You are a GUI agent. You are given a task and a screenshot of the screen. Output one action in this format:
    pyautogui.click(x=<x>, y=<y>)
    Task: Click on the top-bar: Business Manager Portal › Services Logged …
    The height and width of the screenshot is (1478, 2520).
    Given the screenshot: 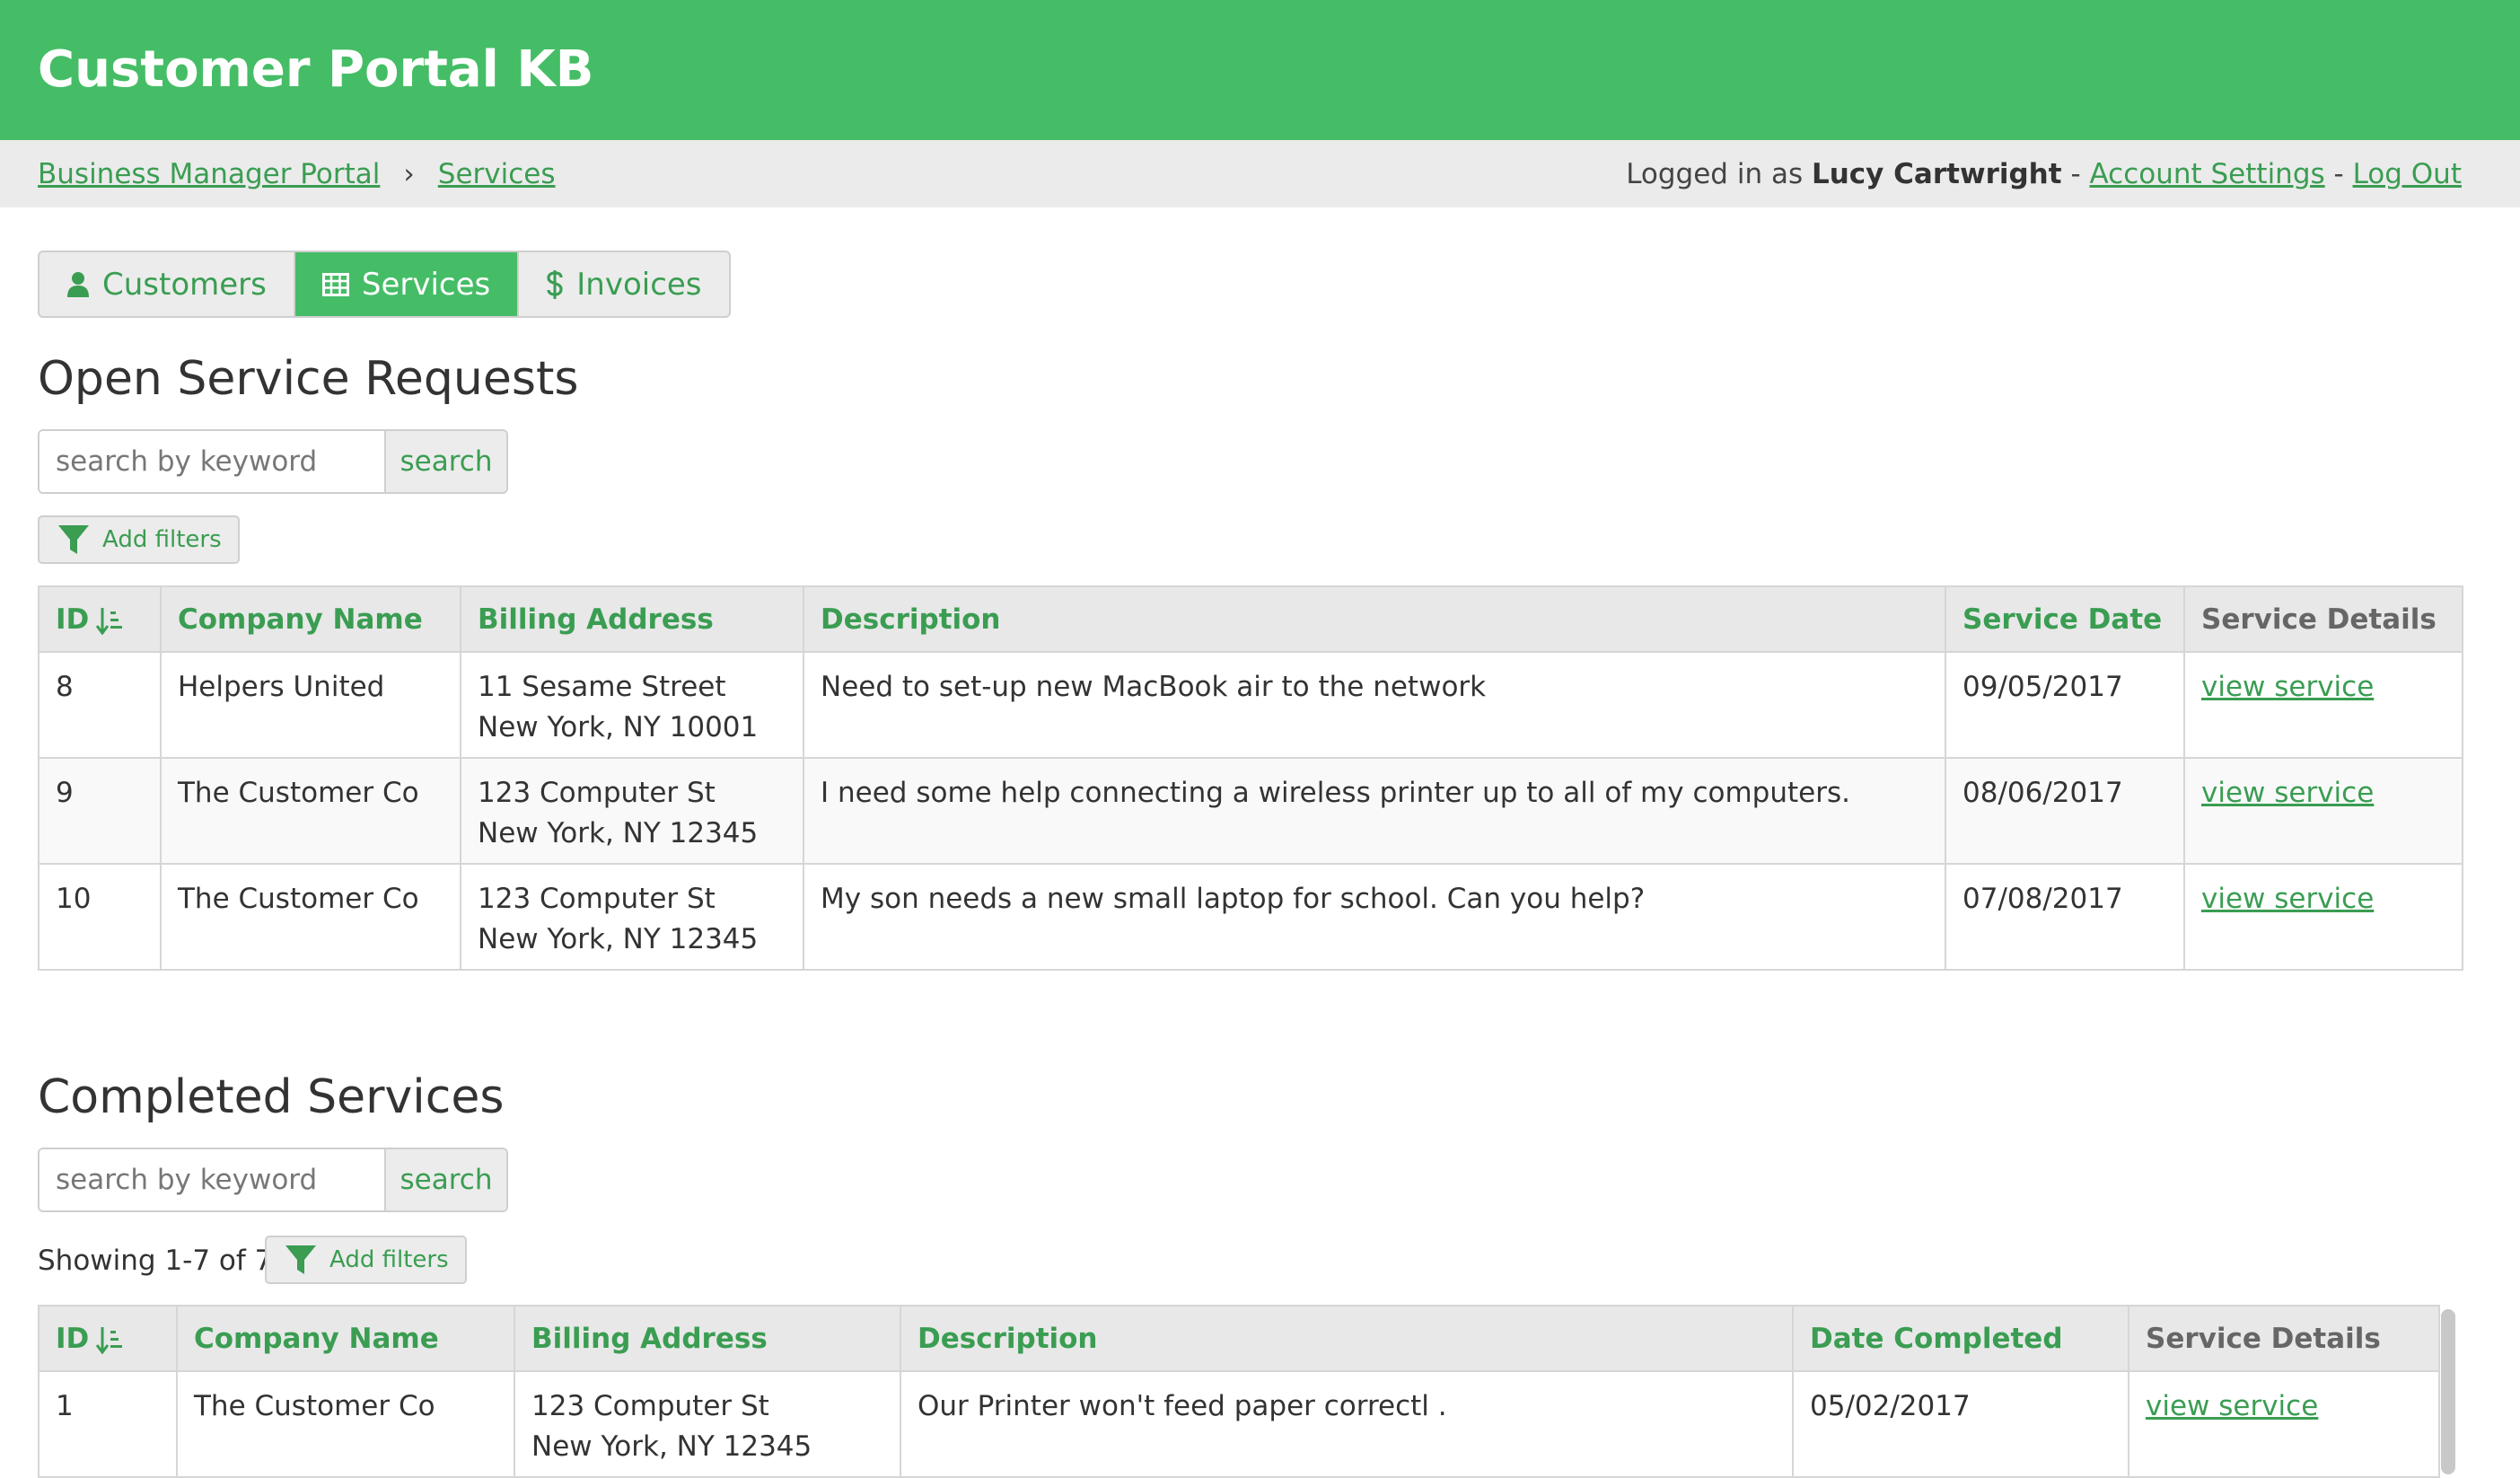 What is the action you would take?
    pyautogui.click(x=1260, y=174)
    